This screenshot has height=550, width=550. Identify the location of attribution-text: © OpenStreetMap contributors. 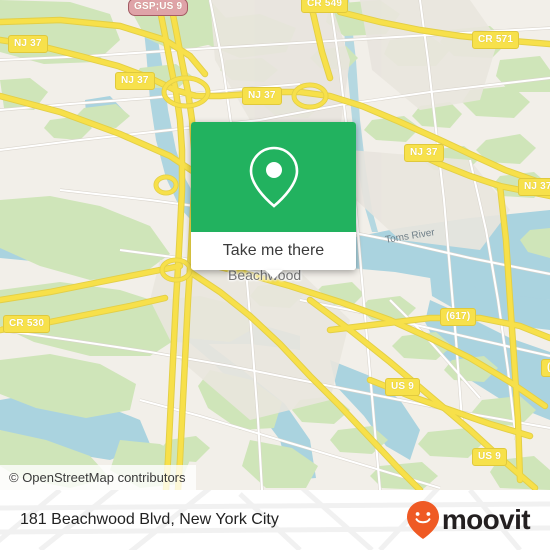
(97, 477).